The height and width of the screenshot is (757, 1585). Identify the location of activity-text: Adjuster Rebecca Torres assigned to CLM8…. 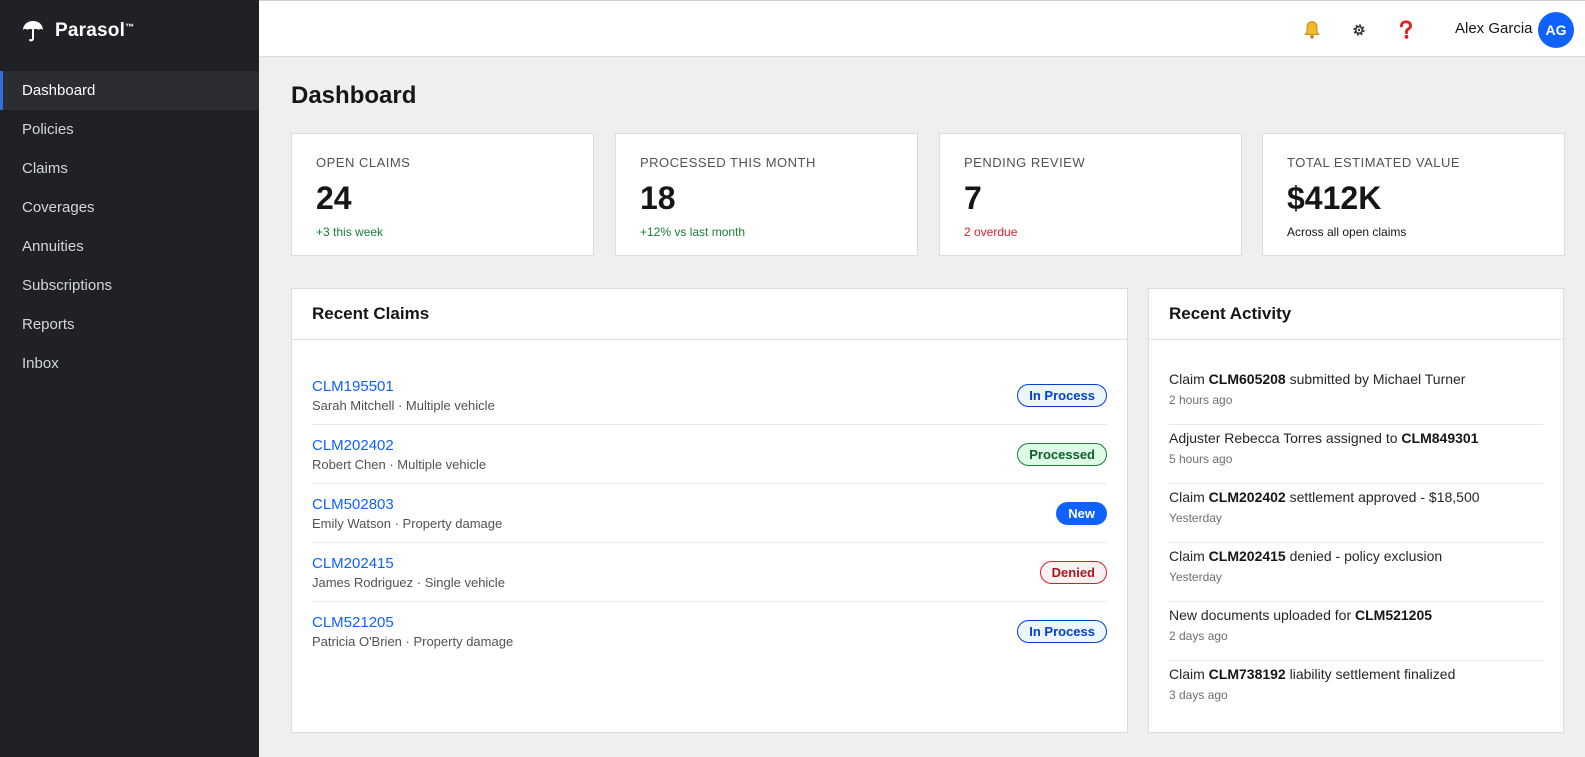
(1324, 438).